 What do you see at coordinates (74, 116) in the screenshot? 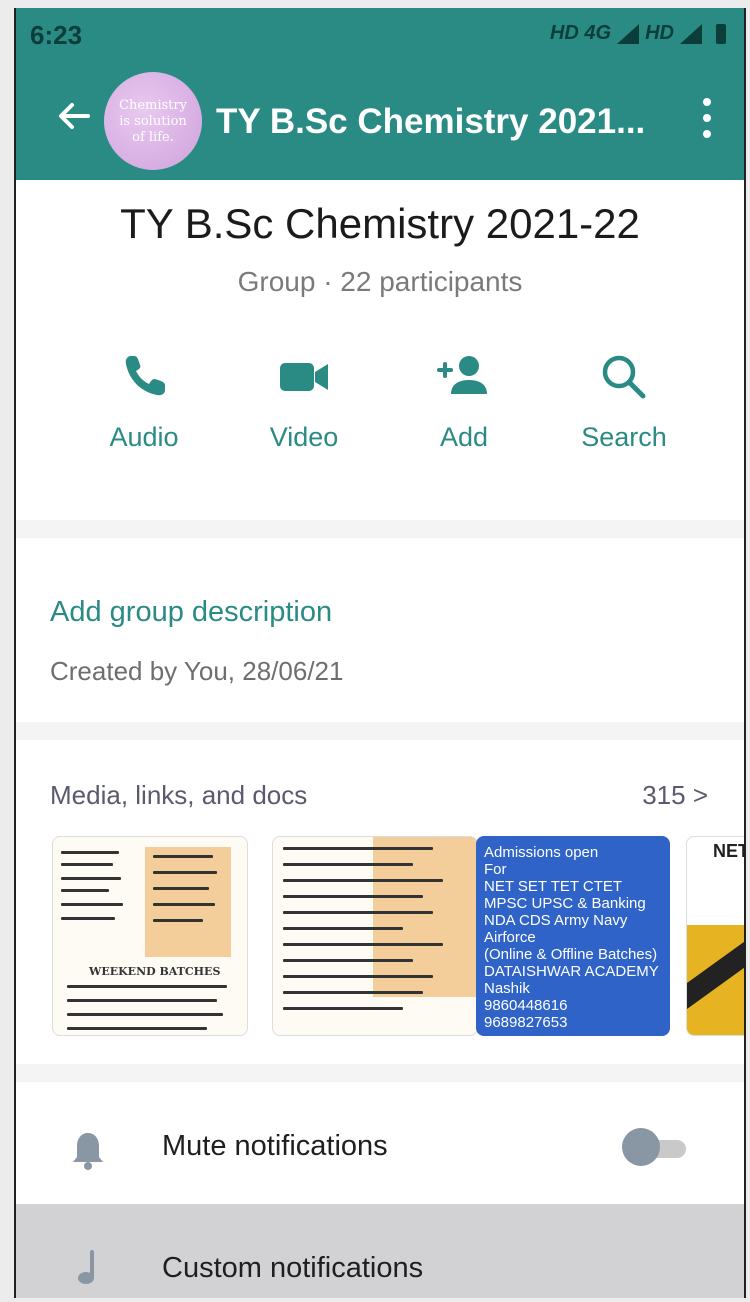
I see `back-arrow-icon` at bounding box center [74, 116].